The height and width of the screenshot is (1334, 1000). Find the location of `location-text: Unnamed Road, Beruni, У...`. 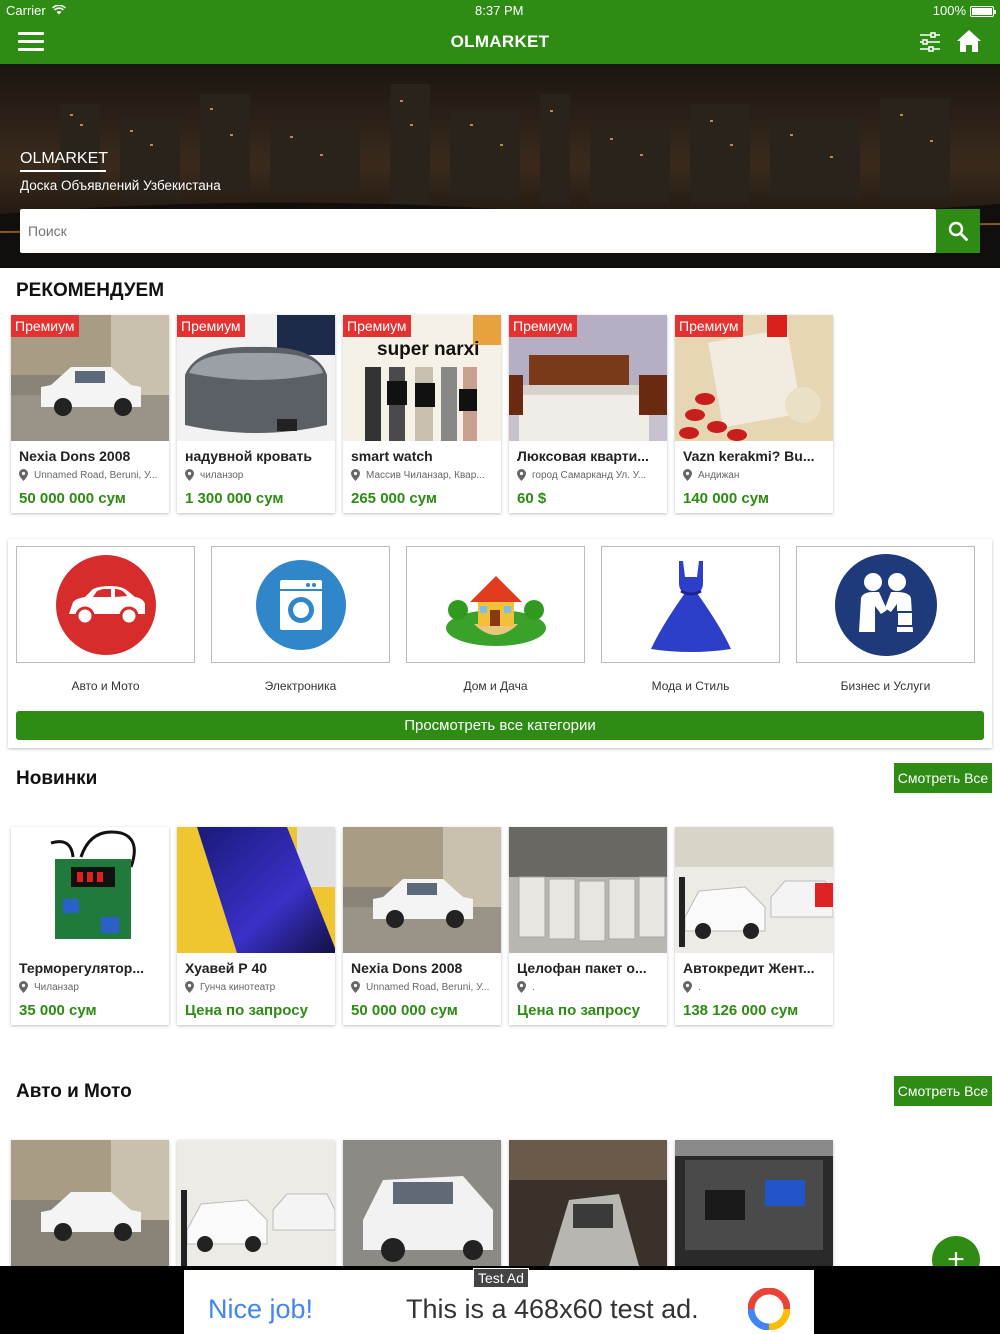

location-text: Unnamed Road, Beruni, У... is located at coordinates (96, 475).